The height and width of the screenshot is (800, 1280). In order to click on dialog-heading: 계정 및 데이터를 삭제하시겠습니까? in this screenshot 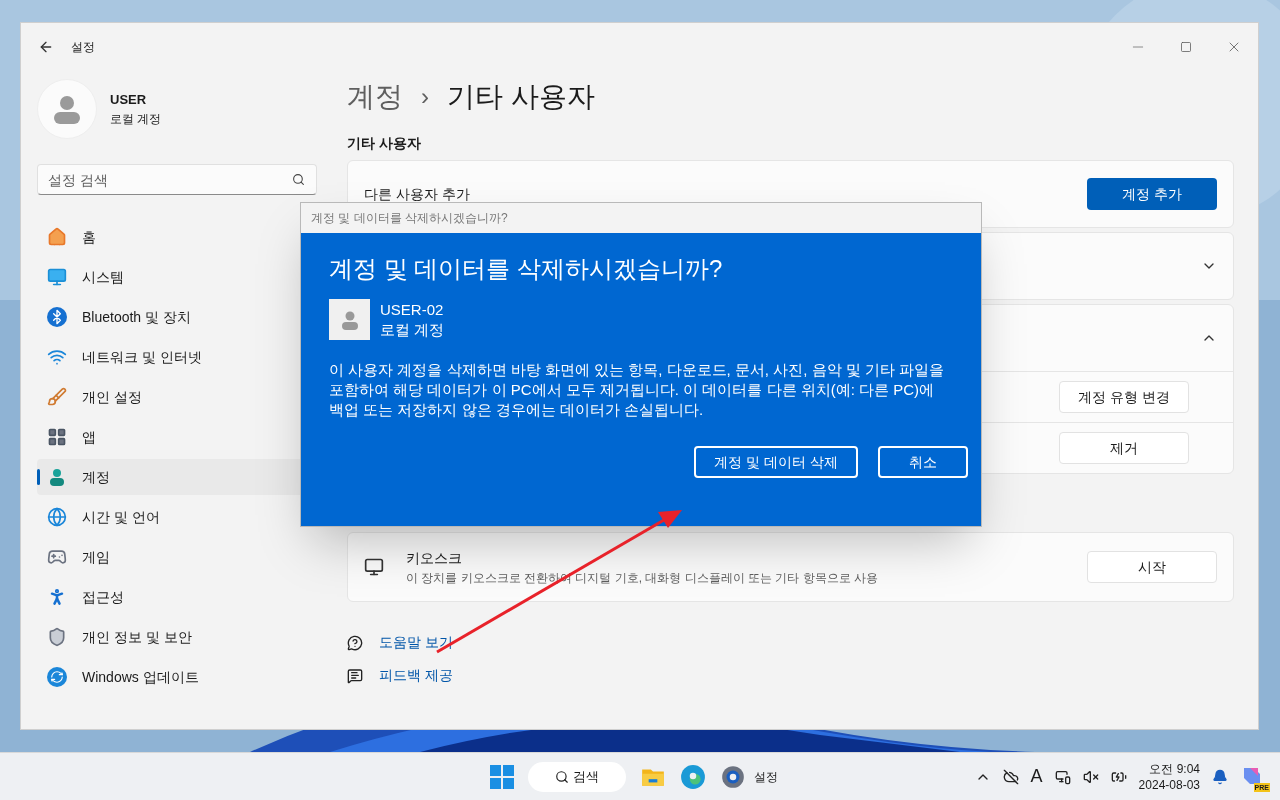, I will do `click(526, 269)`.